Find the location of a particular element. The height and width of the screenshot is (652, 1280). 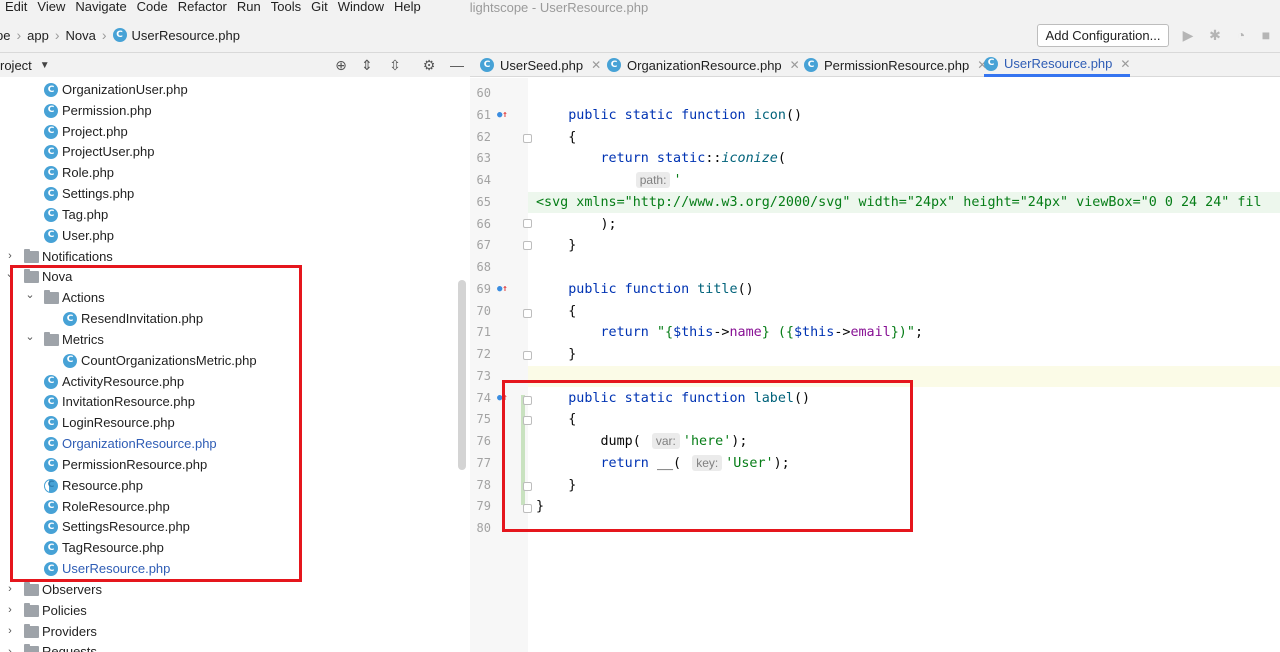

code-token: () is located at coordinates (745, 289).